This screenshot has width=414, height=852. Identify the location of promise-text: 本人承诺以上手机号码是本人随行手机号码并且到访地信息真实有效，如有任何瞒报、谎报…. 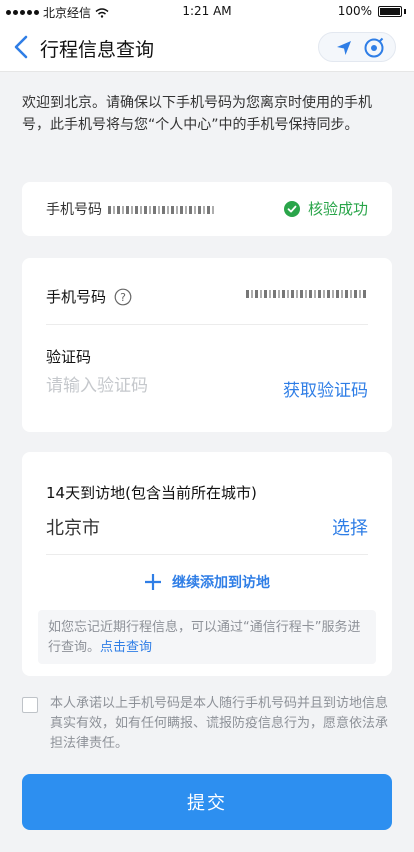
(219, 723).